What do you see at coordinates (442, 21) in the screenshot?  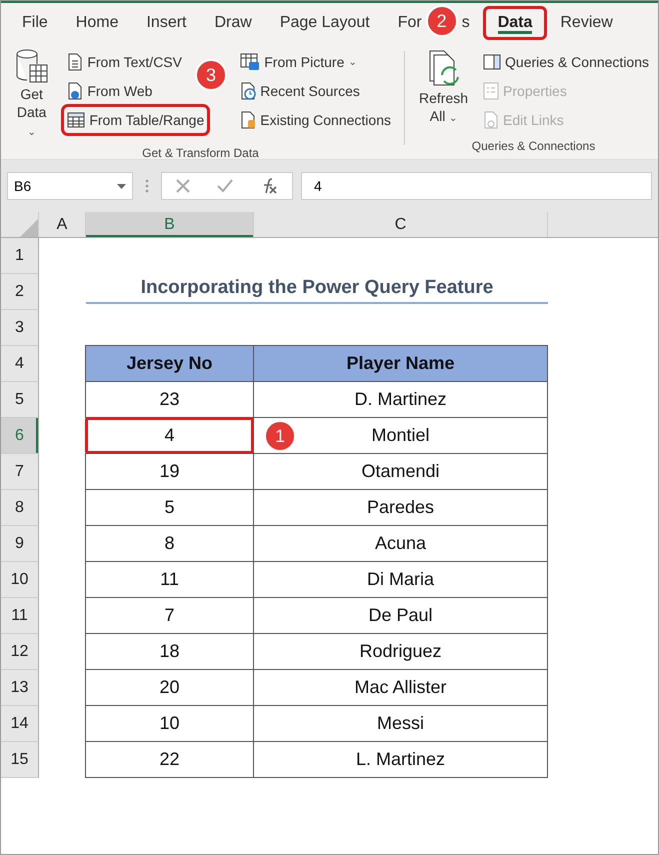 I see `step-badge: 2` at bounding box center [442, 21].